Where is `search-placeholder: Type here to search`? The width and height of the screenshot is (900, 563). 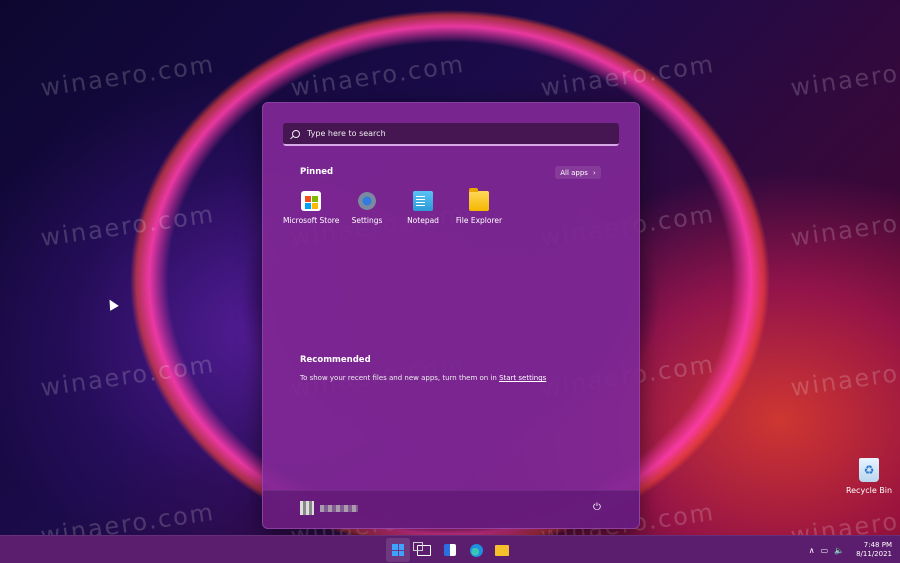 search-placeholder: Type here to search is located at coordinates (346, 133).